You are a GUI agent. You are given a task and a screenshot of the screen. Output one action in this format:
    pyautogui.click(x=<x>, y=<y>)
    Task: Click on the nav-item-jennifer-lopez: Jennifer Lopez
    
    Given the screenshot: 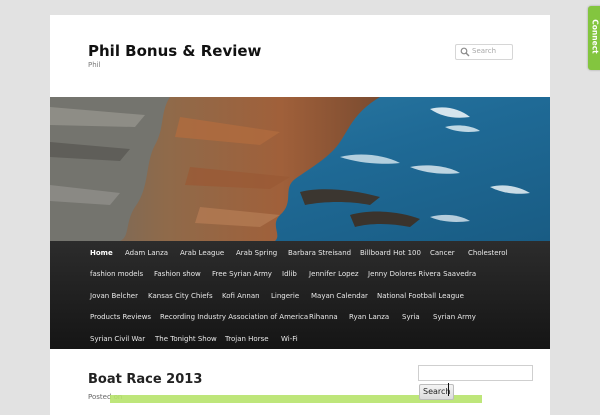 What is the action you would take?
    pyautogui.click(x=334, y=274)
    